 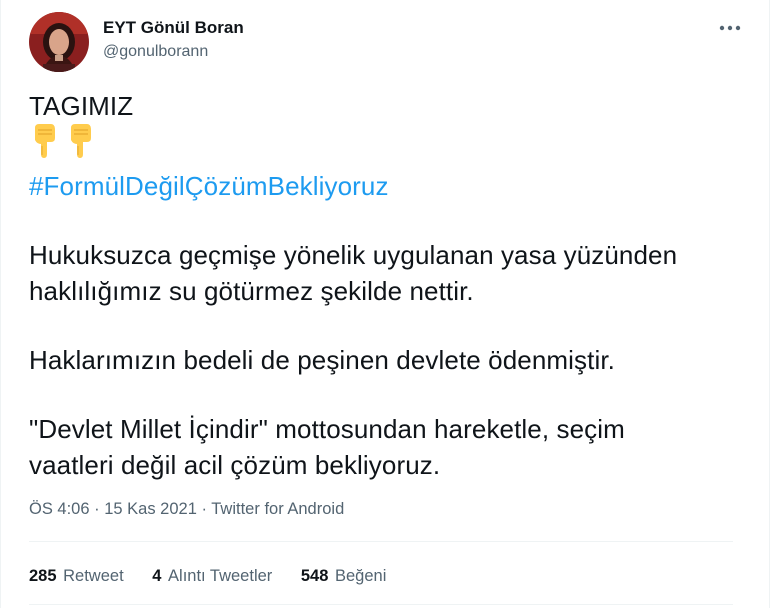 I want to click on avatar, so click(x=59, y=42).